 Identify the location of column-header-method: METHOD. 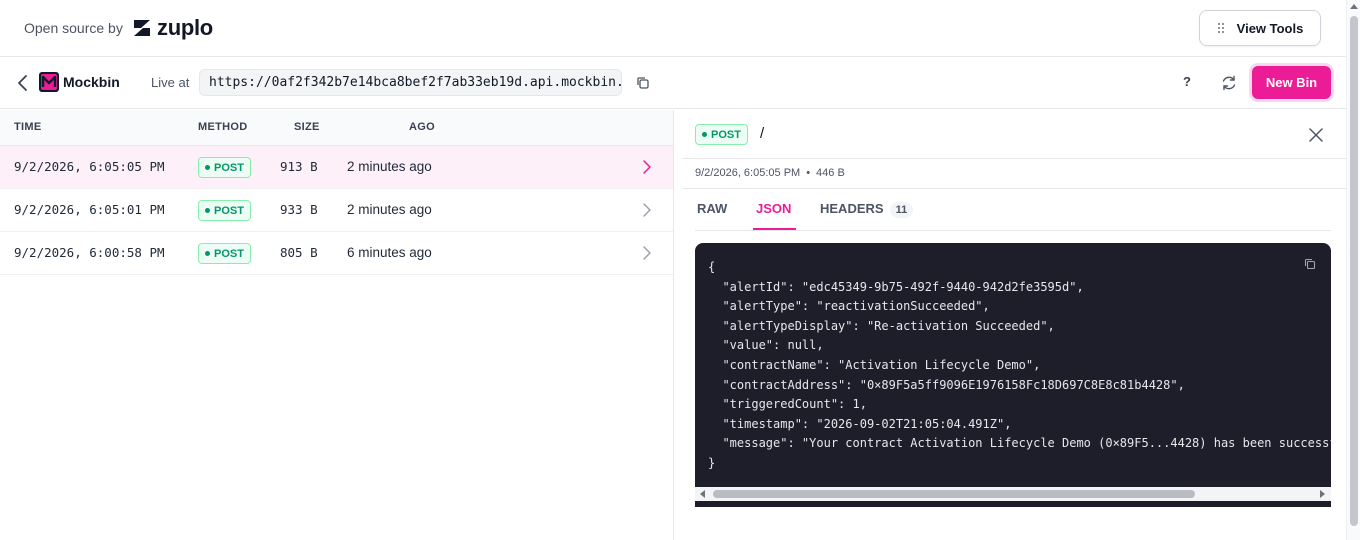
(222, 127).